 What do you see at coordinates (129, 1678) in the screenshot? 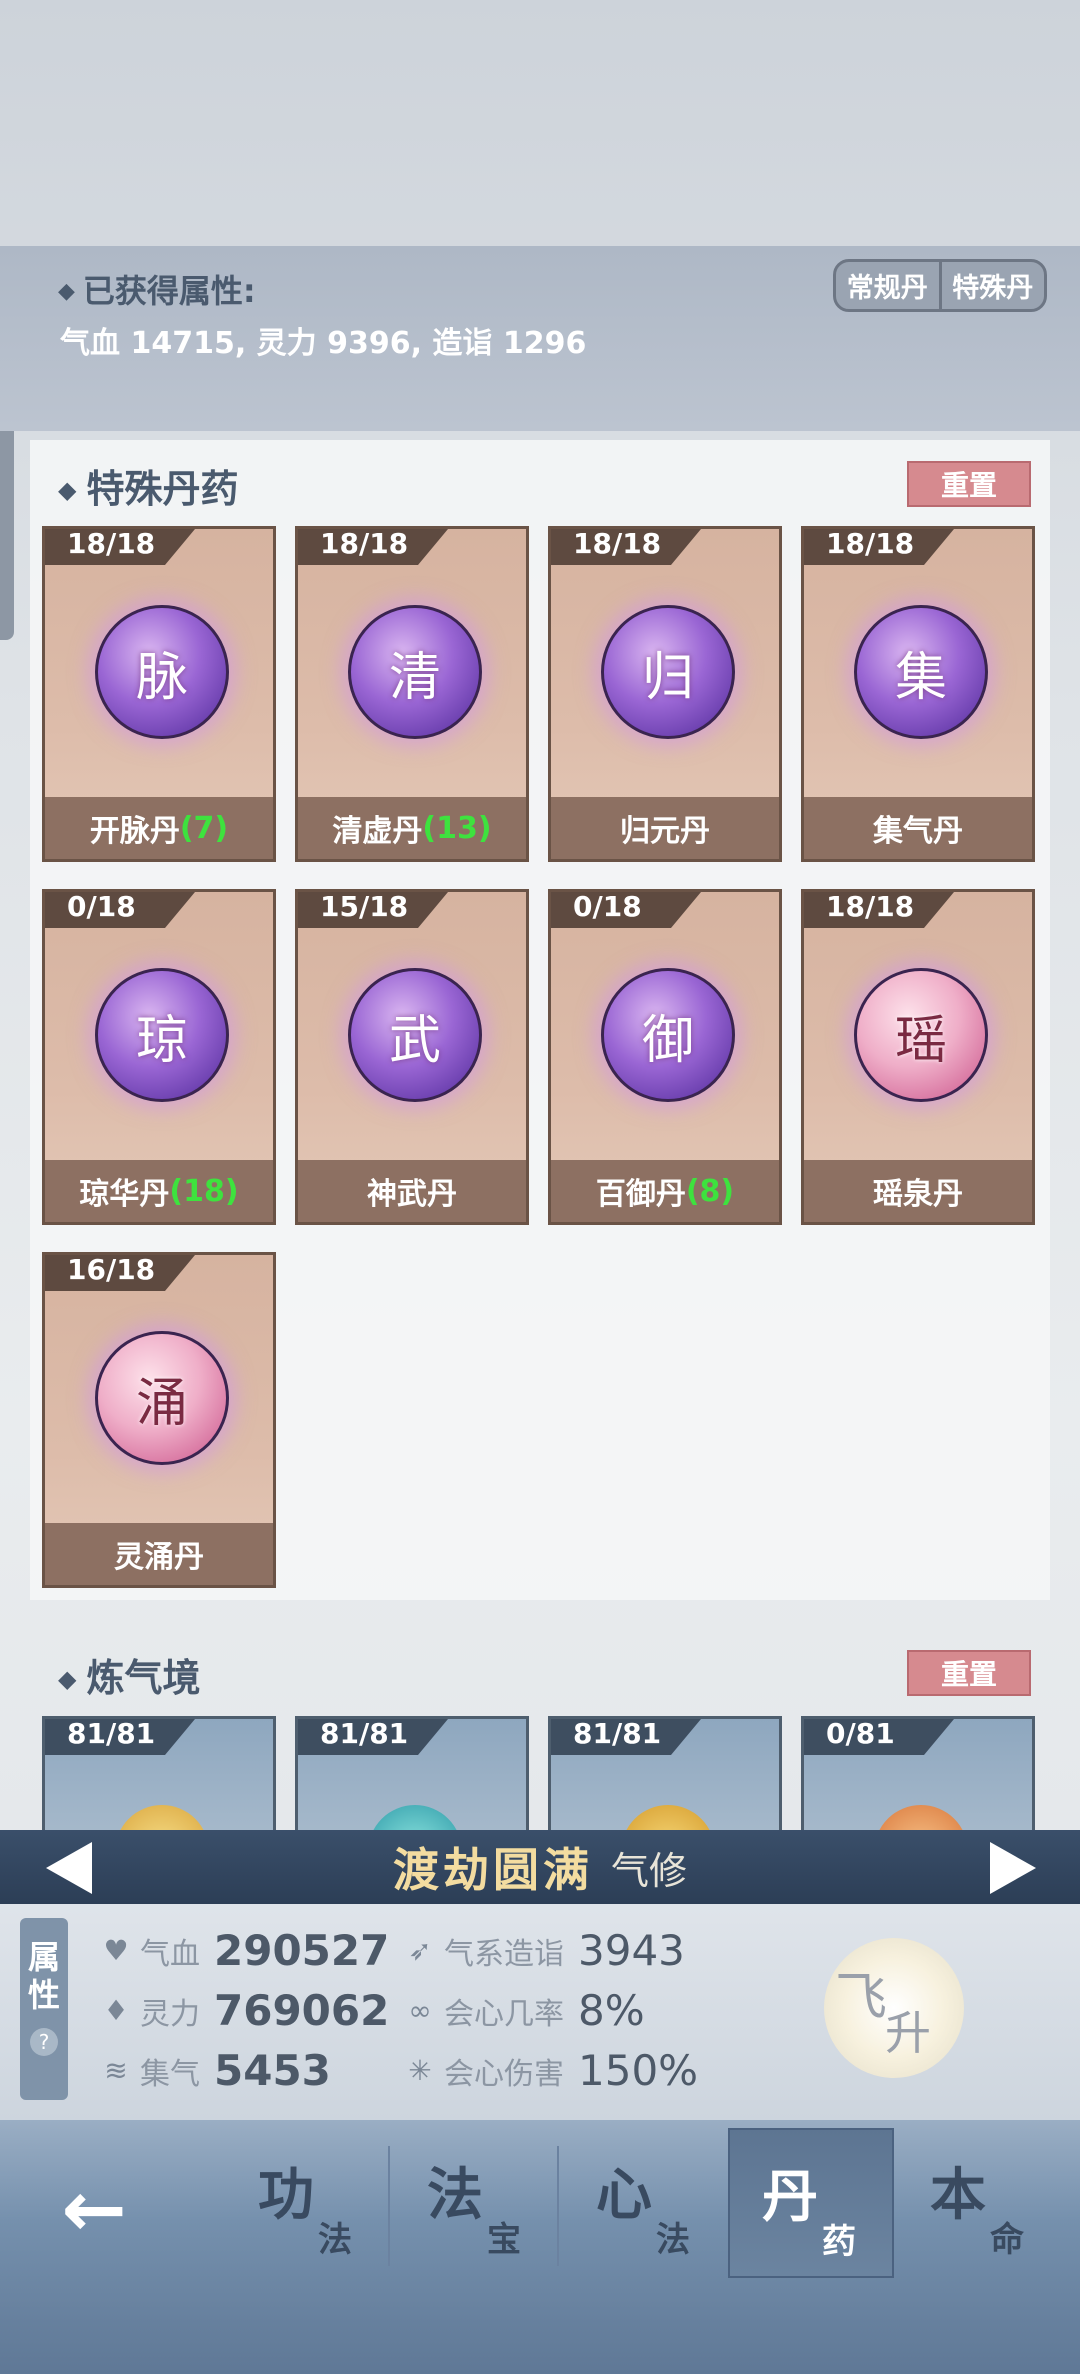
I see `qi-section-title: ◆ 炼气境` at bounding box center [129, 1678].